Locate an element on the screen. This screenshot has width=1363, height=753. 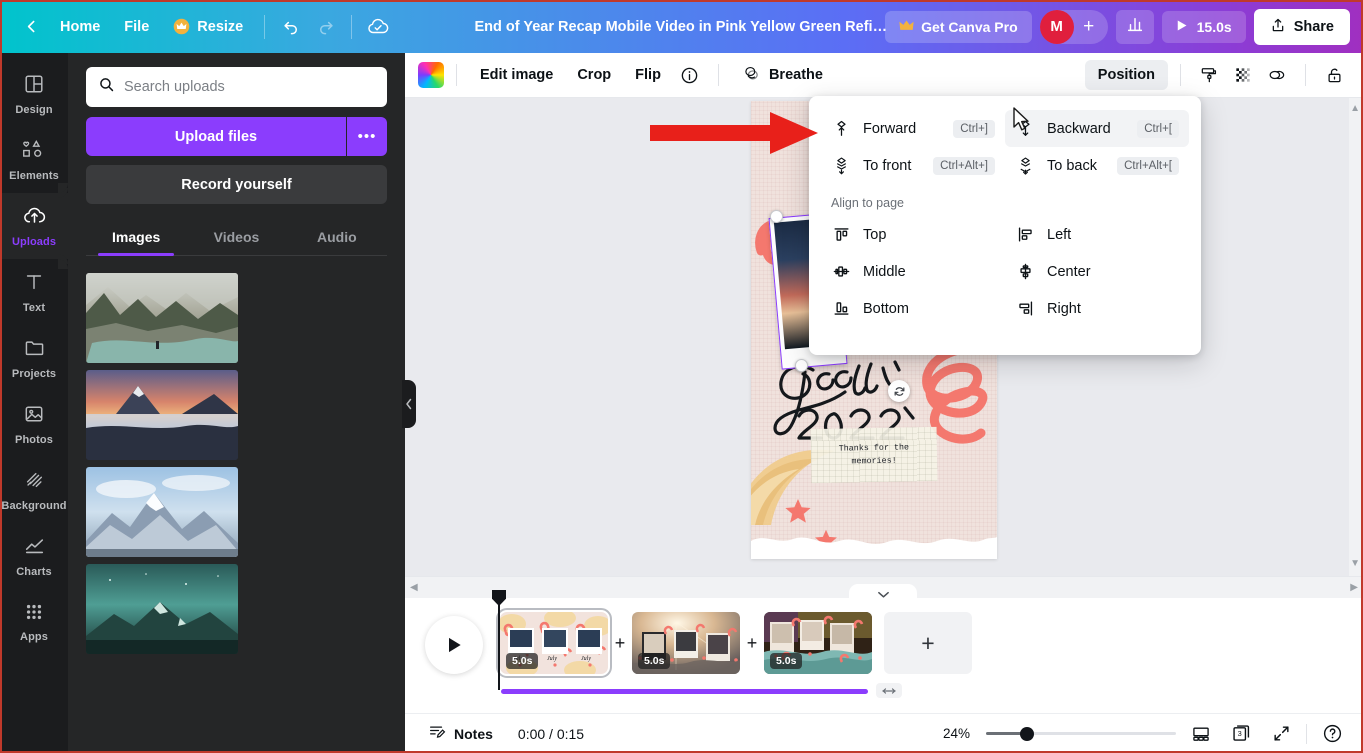
selection-handle-bottom-left is located at coordinates (801, 365).